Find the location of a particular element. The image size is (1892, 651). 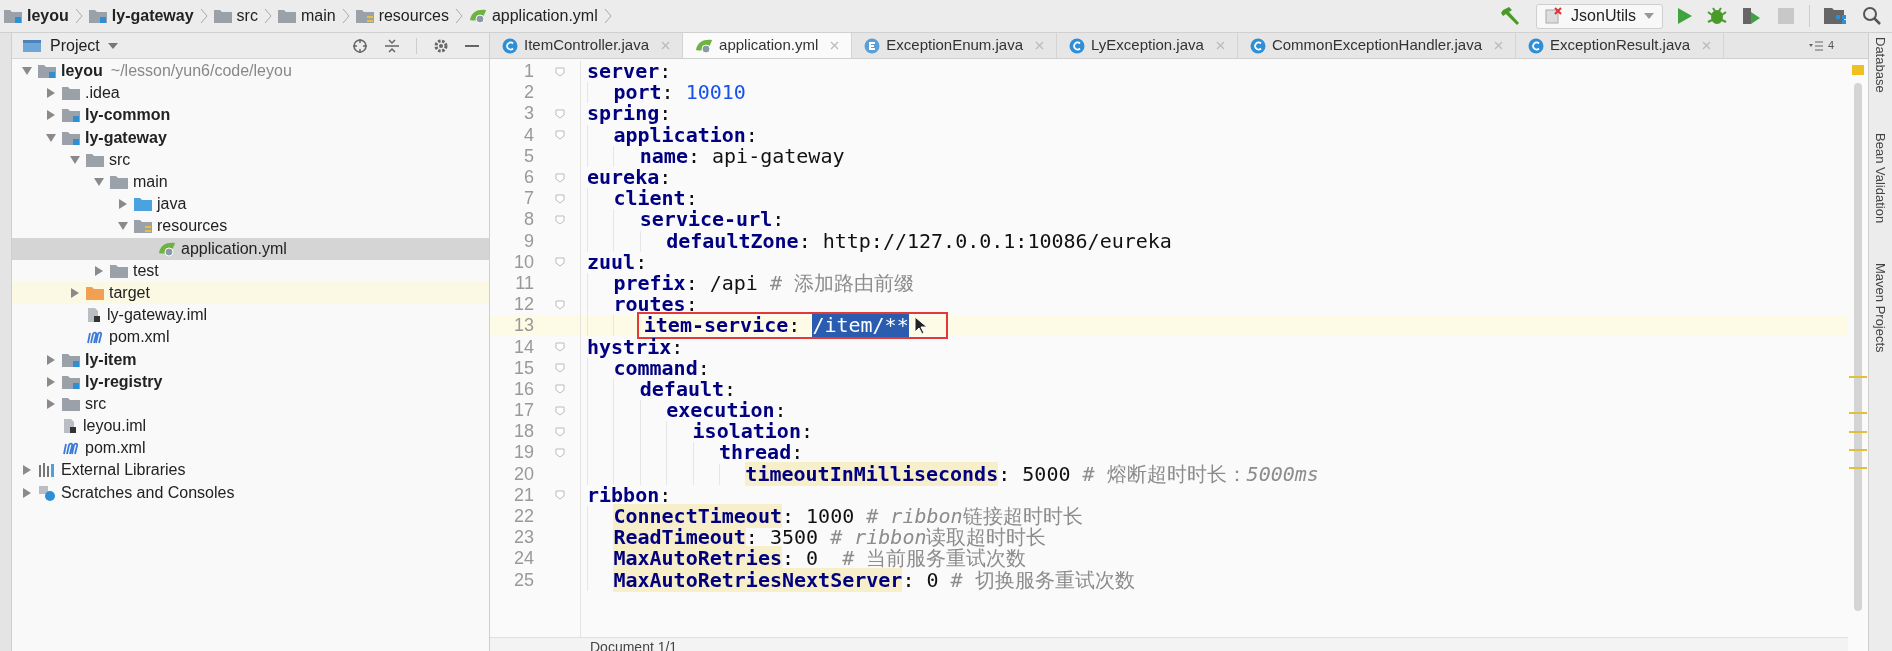

tree-item: Scratches and Consoles is located at coordinates (250, 492).